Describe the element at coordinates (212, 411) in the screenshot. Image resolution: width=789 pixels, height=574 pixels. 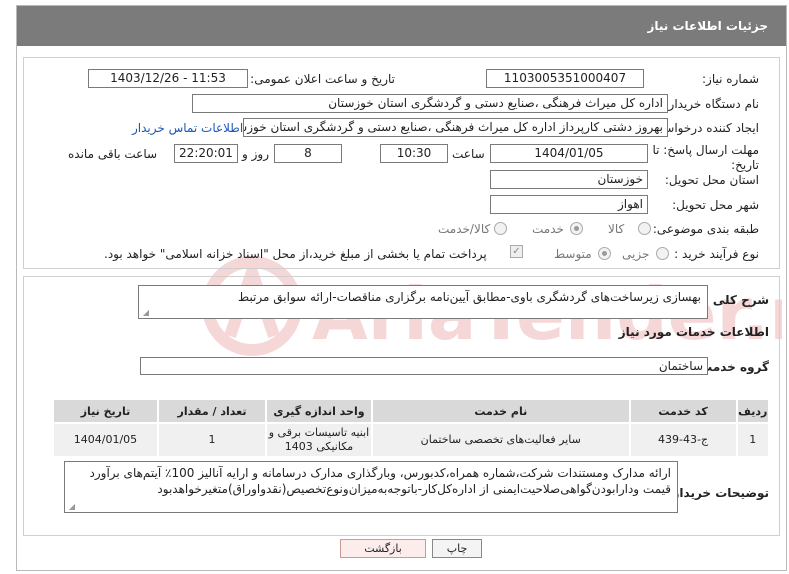
I see `col-quantity: تعداد / مقدار` at that location.